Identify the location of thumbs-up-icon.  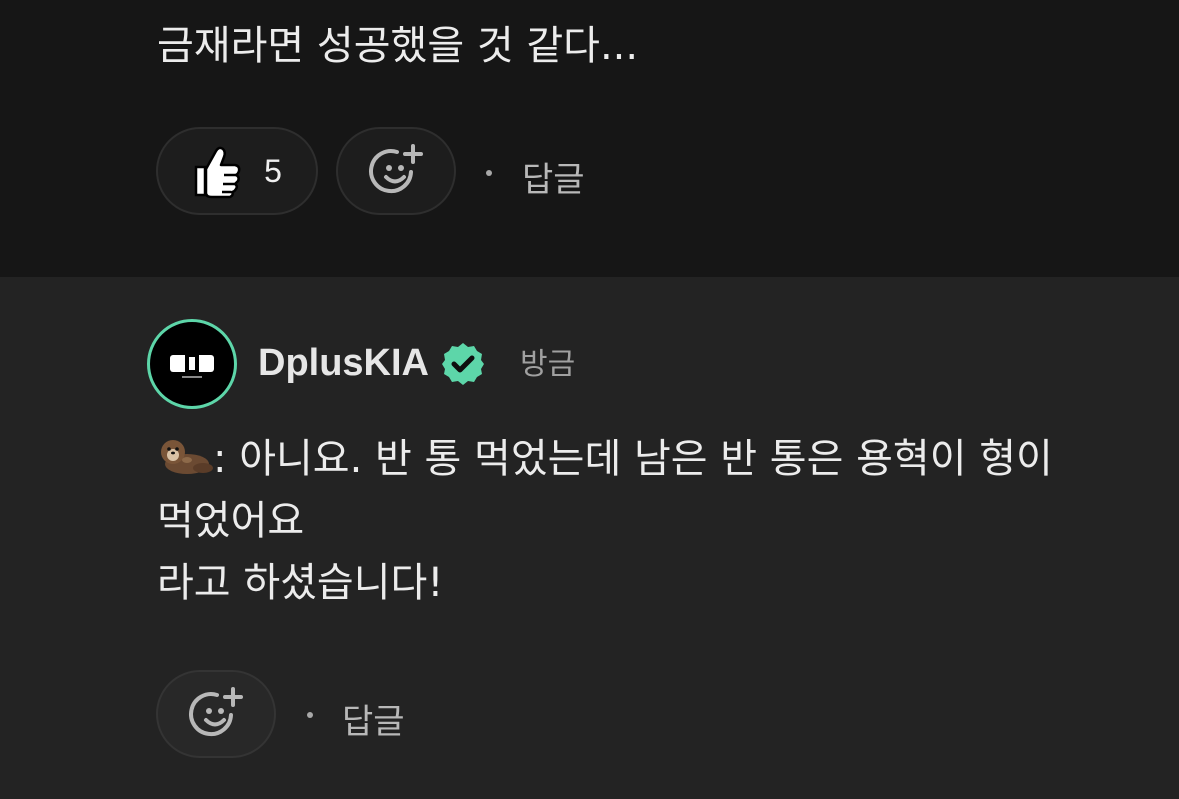
(217, 172).